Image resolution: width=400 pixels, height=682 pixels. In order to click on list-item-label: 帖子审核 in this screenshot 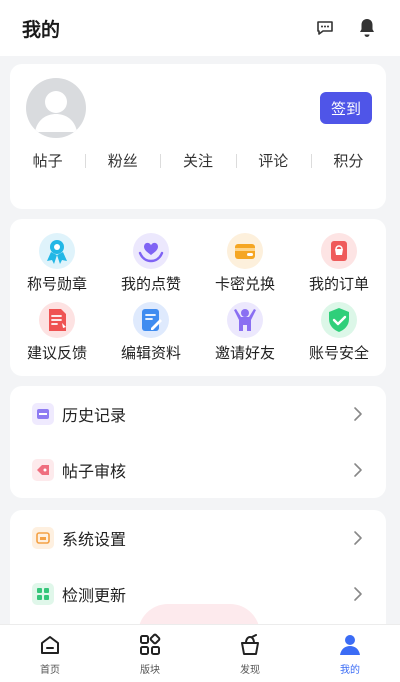, I will do `click(94, 471)`.